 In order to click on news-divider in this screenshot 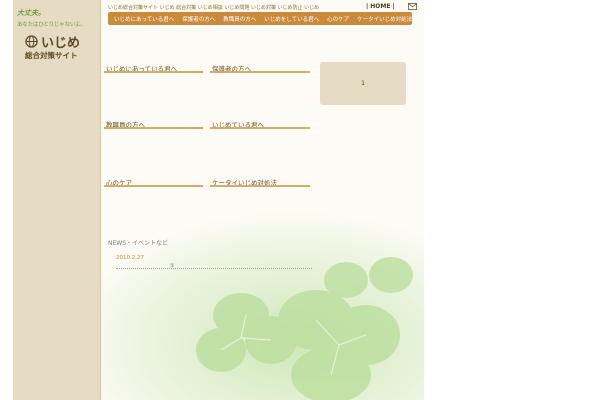, I will do `click(214, 268)`.